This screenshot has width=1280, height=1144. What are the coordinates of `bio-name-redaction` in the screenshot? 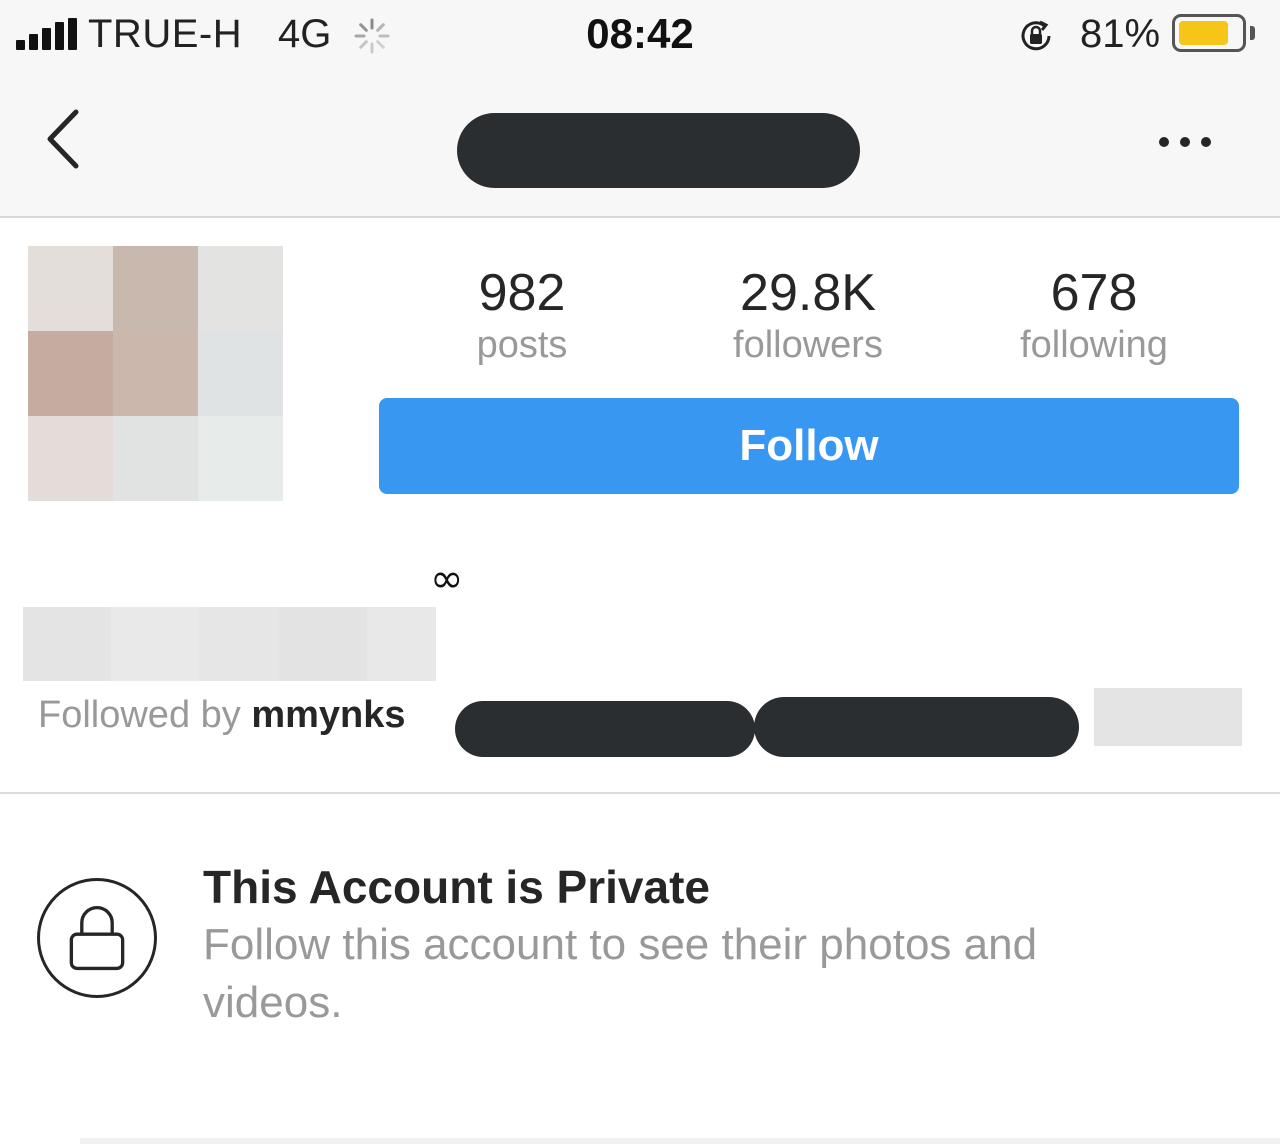 It's located at (229, 644).